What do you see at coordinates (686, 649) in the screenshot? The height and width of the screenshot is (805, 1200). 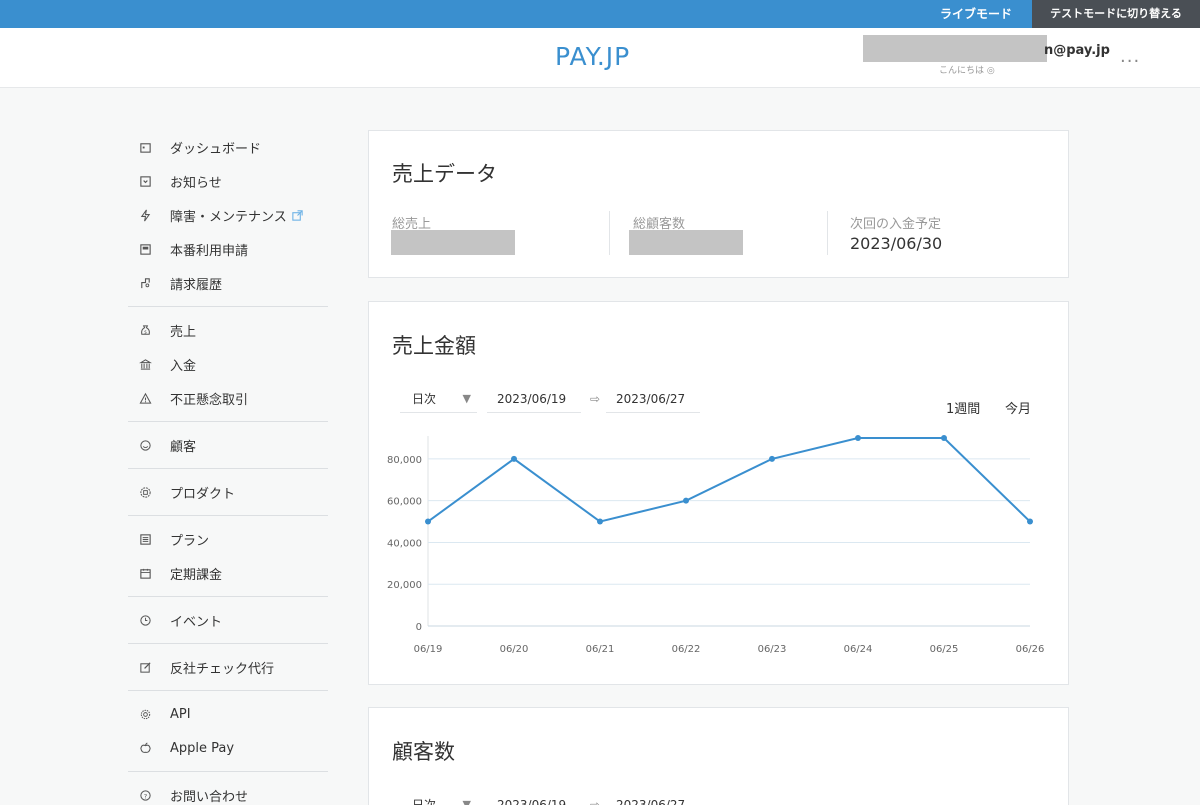 I see `x-tick-label: 06/22` at bounding box center [686, 649].